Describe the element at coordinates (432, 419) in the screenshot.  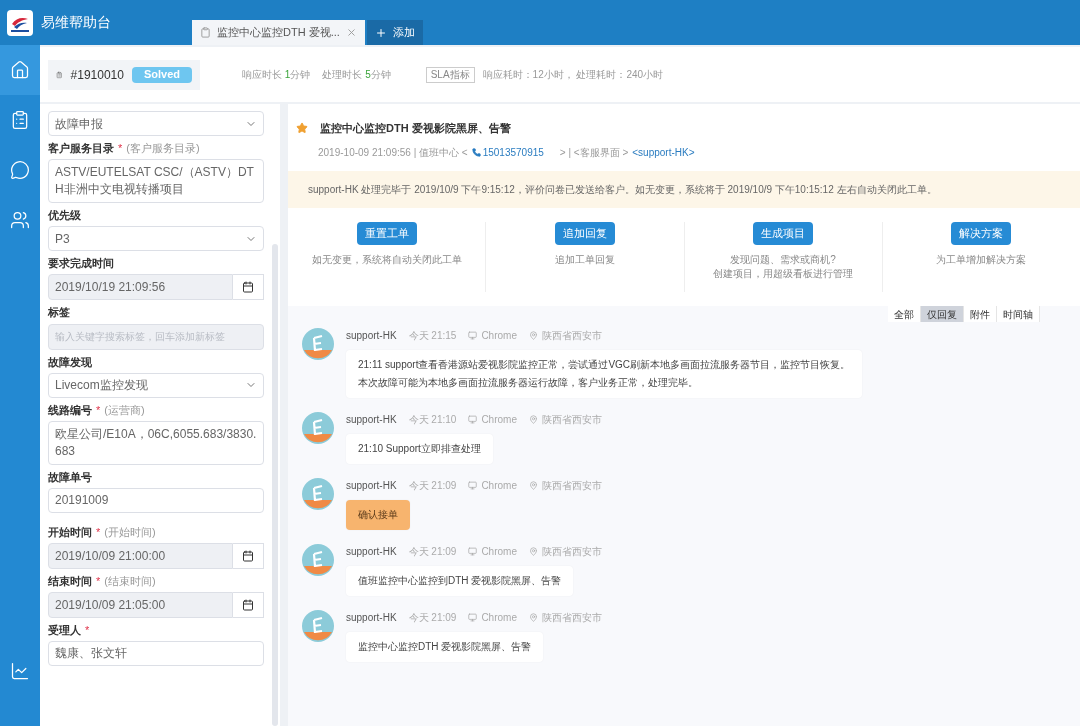
I see `message-time: 今天 21:10` at that location.